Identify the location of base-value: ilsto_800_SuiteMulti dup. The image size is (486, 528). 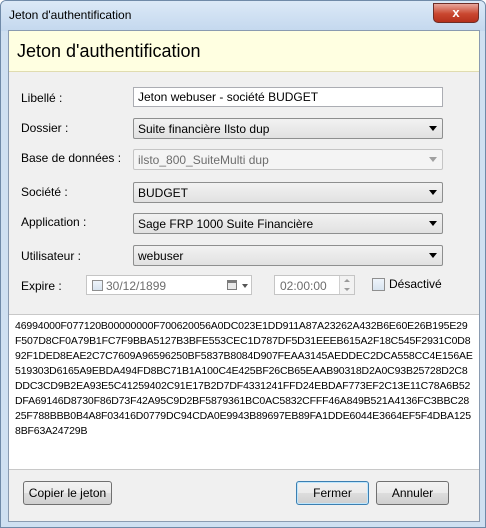
(203, 160).